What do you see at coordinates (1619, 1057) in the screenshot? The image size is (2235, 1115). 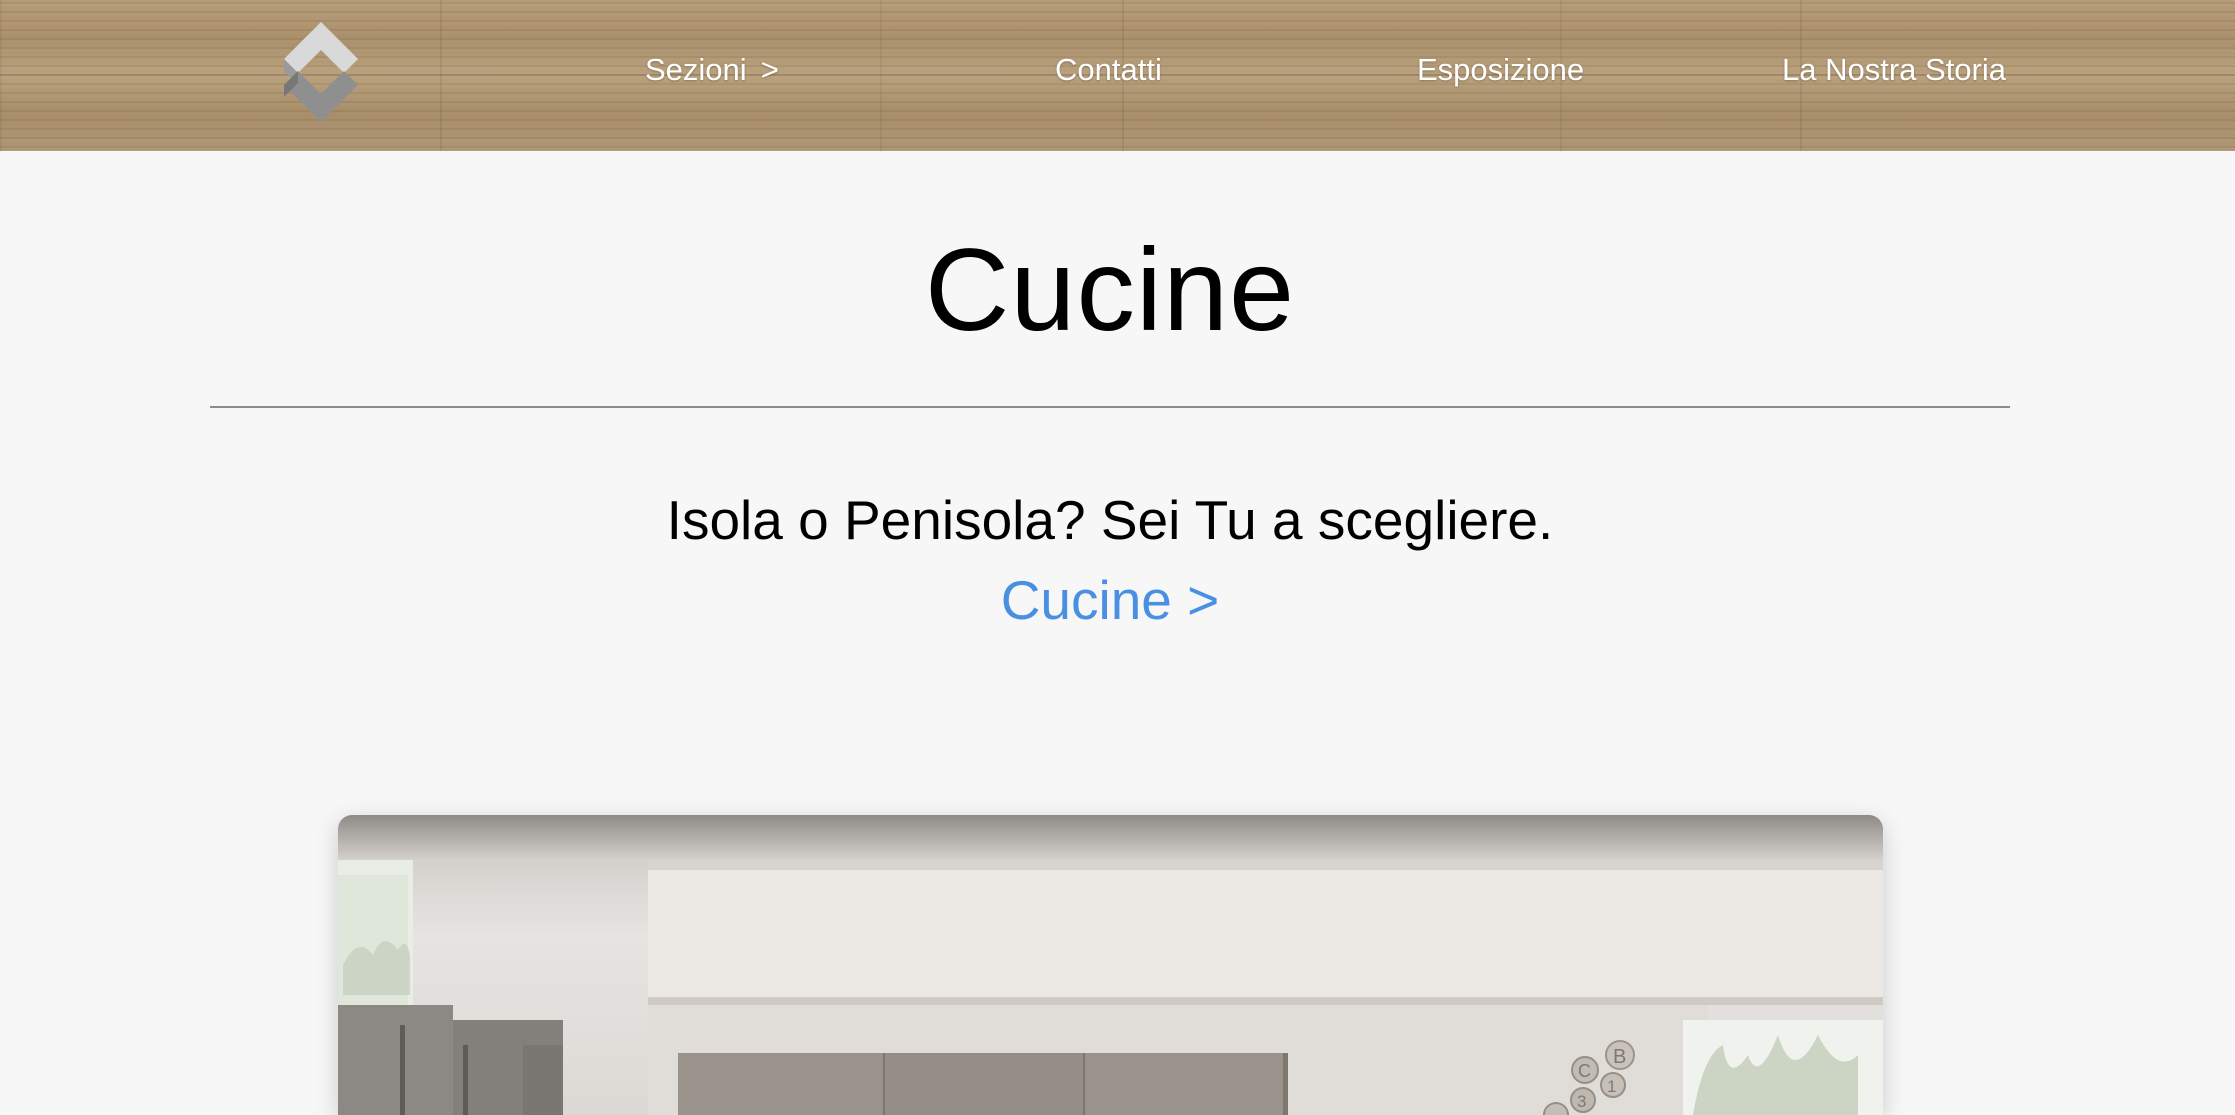 I see `svg-text: B` at bounding box center [1619, 1057].